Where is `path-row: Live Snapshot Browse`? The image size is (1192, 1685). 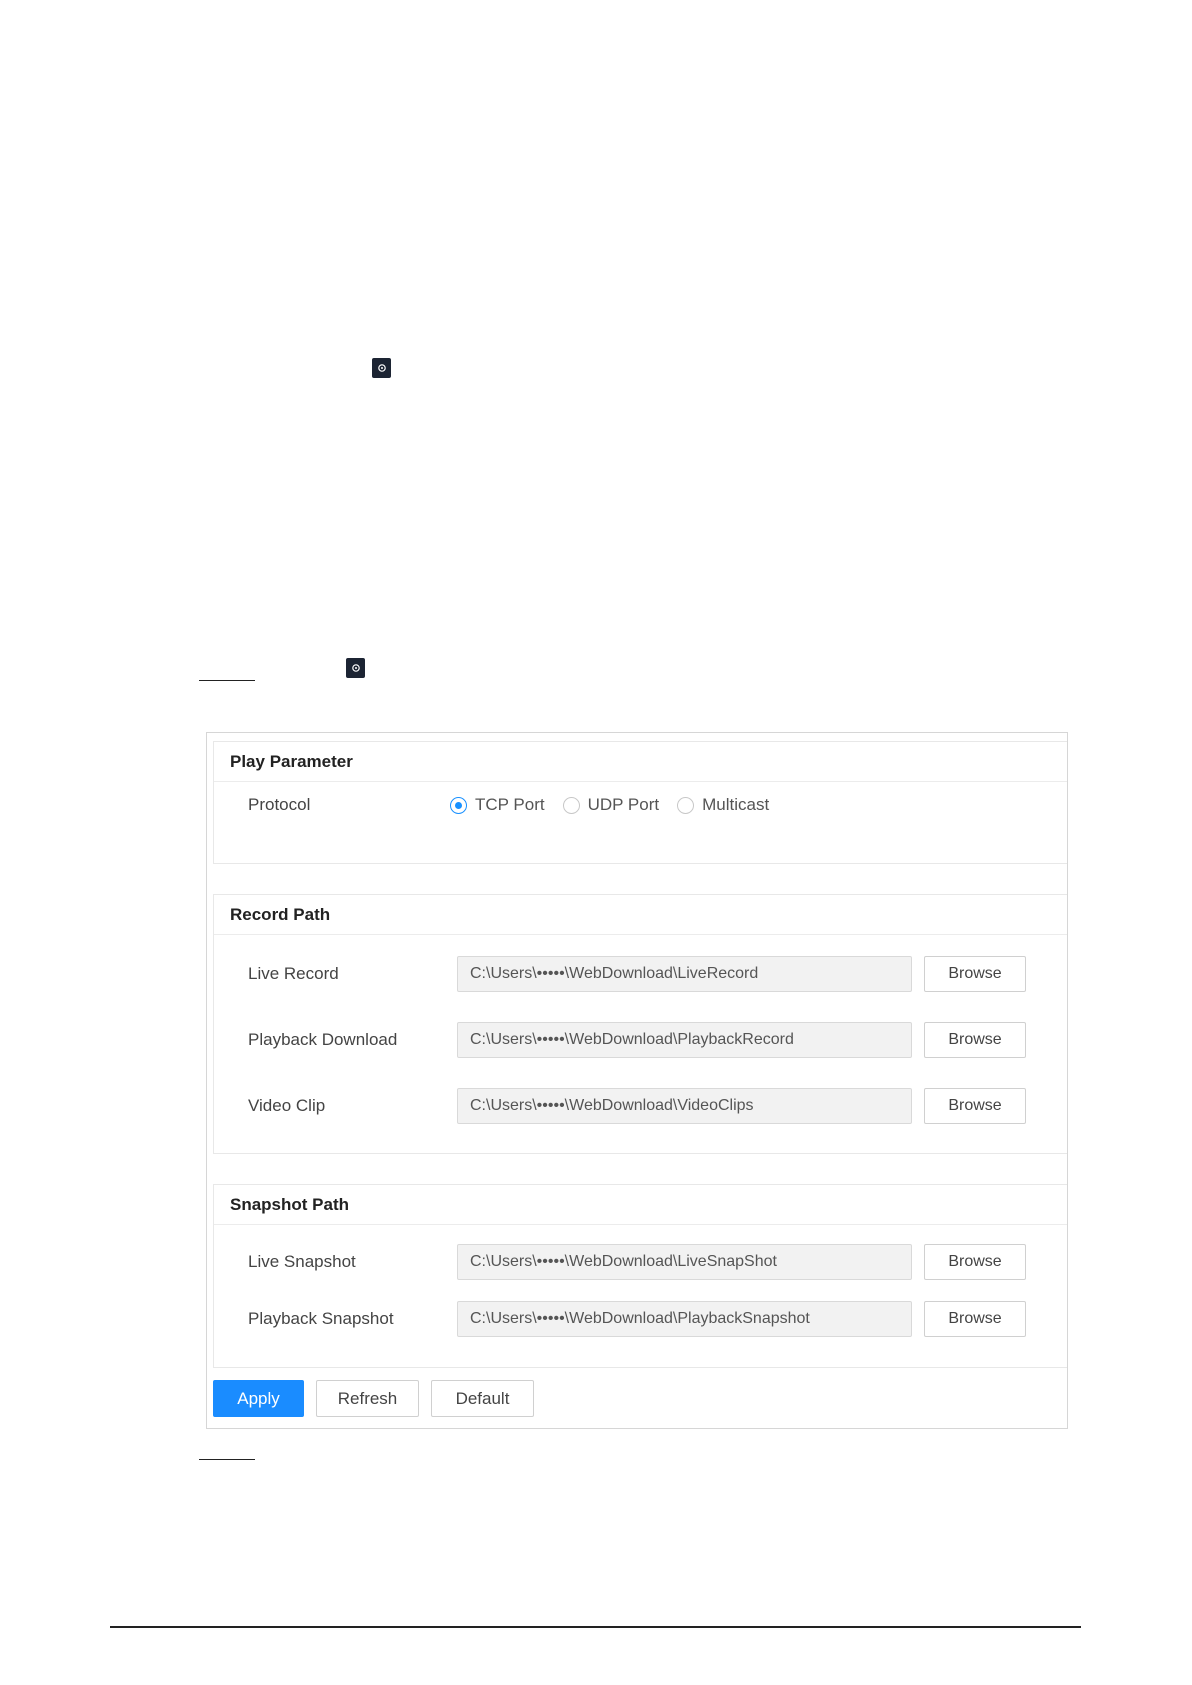
path-row: Live Snapshot Browse is located at coordinates (640, 1262).